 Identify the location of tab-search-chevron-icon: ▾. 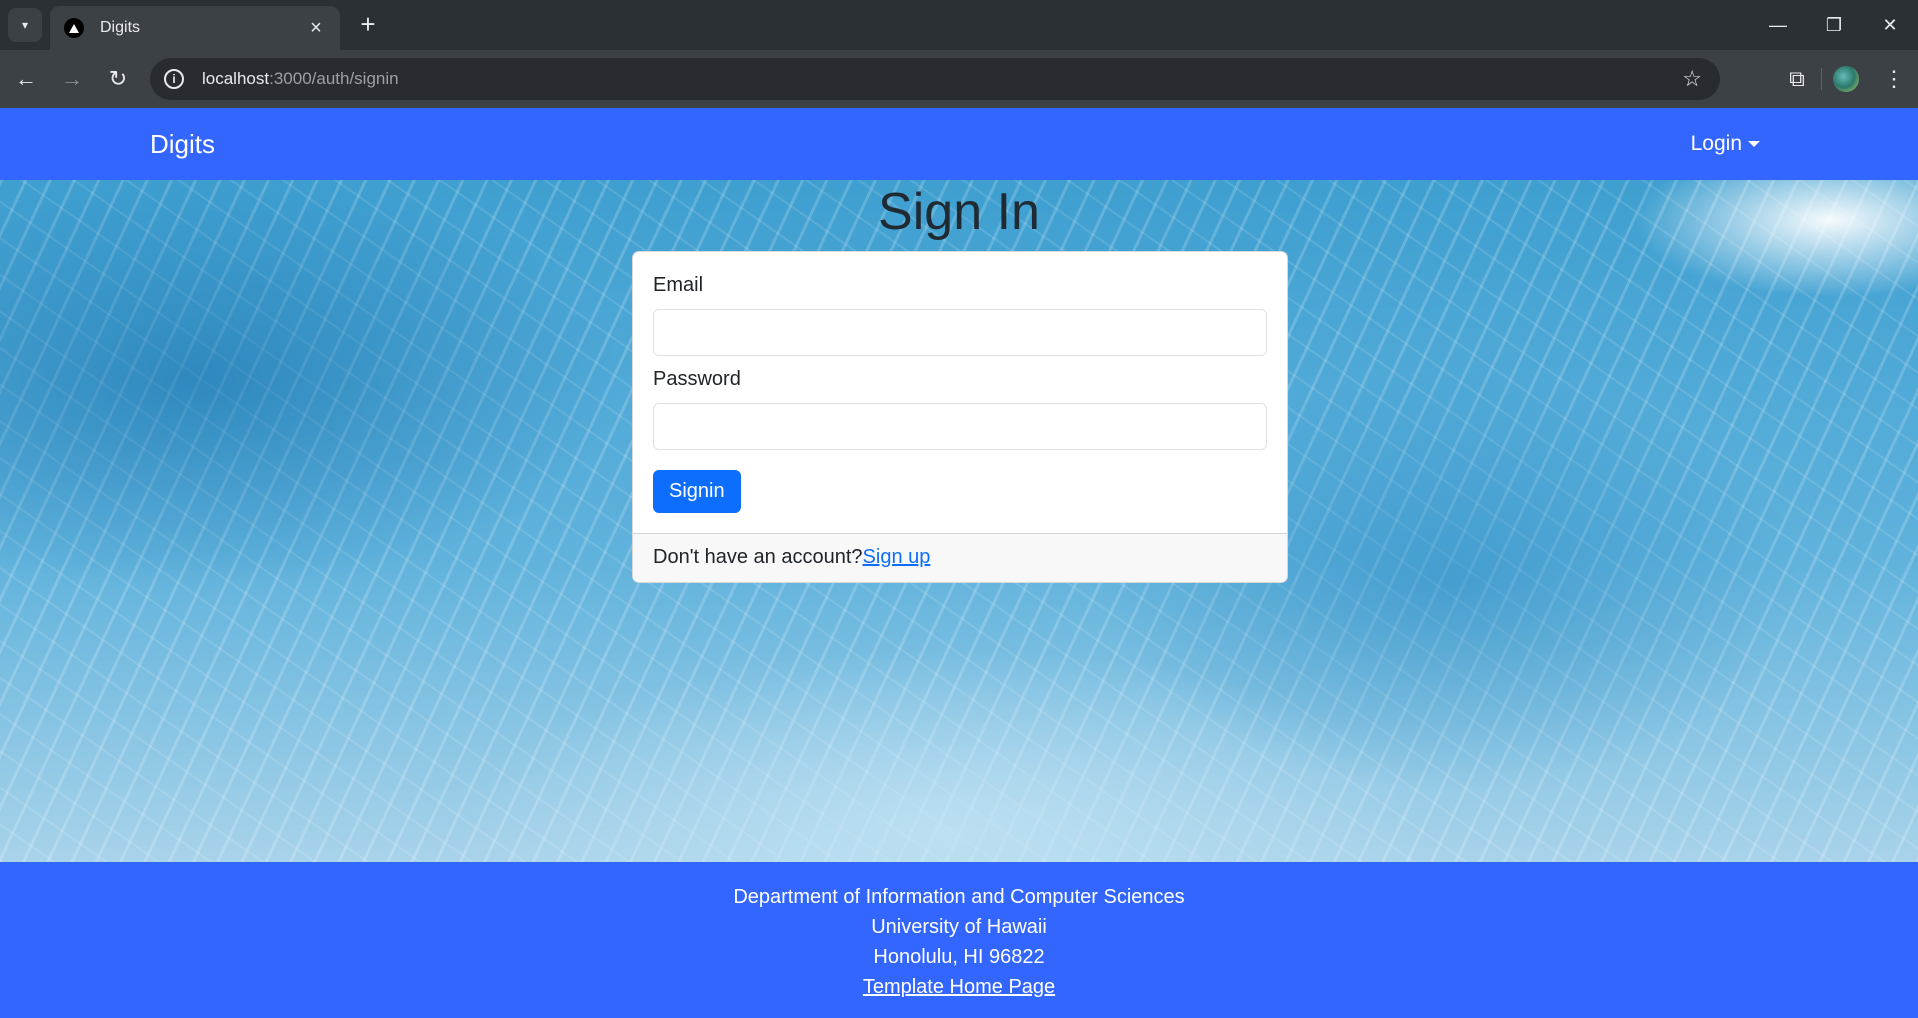
(25, 25).